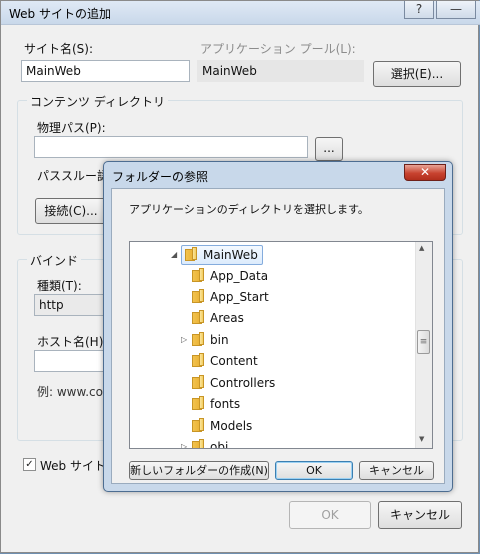 This screenshot has width=480, height=554. What do you see at coordinates (174, 255) in the screenshot?
I see `expanded-arrow-icon: ◢` at bounding box center [174, 255].